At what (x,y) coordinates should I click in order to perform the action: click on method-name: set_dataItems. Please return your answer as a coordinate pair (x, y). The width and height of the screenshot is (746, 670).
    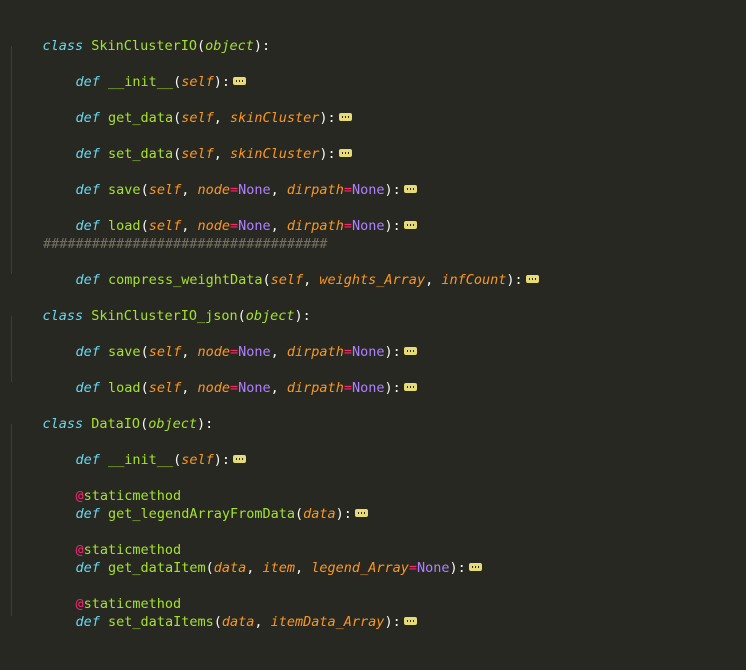
    Looking at the image, I should click on (161, 622).